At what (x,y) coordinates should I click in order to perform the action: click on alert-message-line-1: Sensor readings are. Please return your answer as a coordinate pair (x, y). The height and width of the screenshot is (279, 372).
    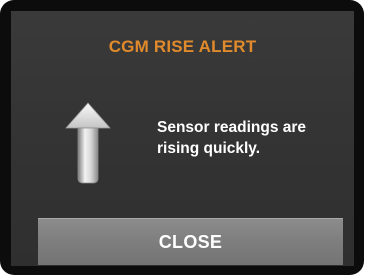
    Looking at the image, I should click on (232, 127).